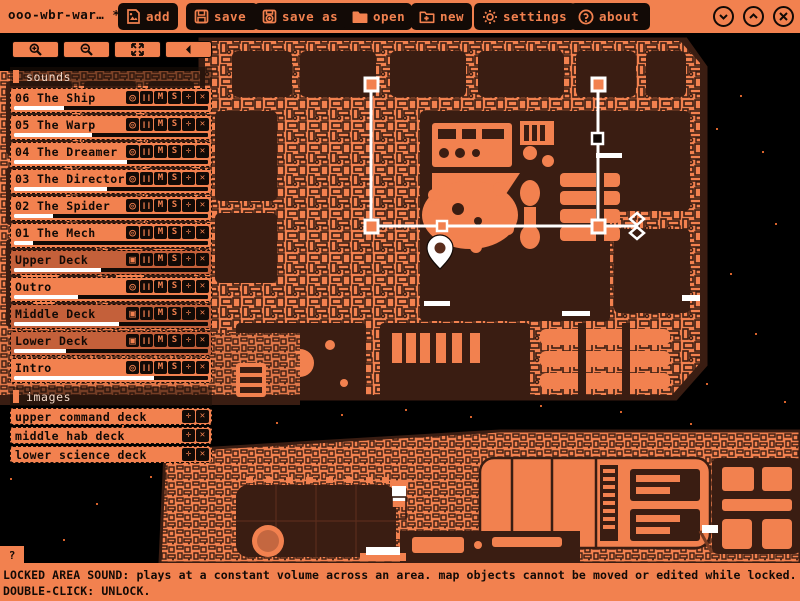 This screenshot has width=800, height=601. Describe the element at coordinates (137, 49) in the screenshot. I see `fit-to-screen-button` at that location.